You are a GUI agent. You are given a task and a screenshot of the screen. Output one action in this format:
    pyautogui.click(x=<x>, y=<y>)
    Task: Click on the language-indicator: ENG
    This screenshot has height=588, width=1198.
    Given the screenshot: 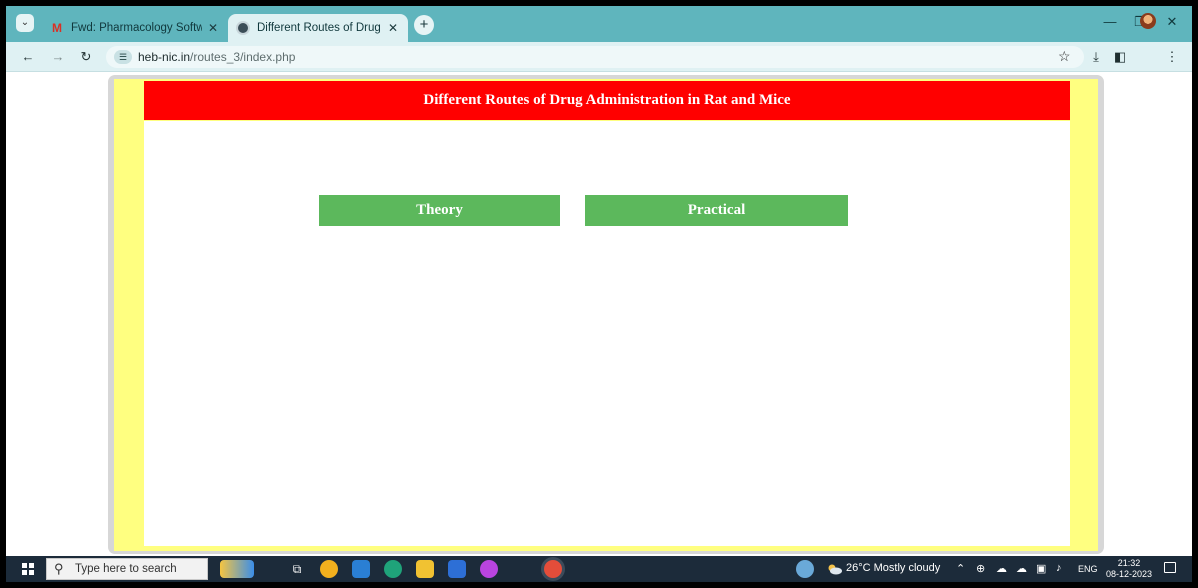 What is the action you would take?
    pyautogui.click(x=1088, y=569)
    